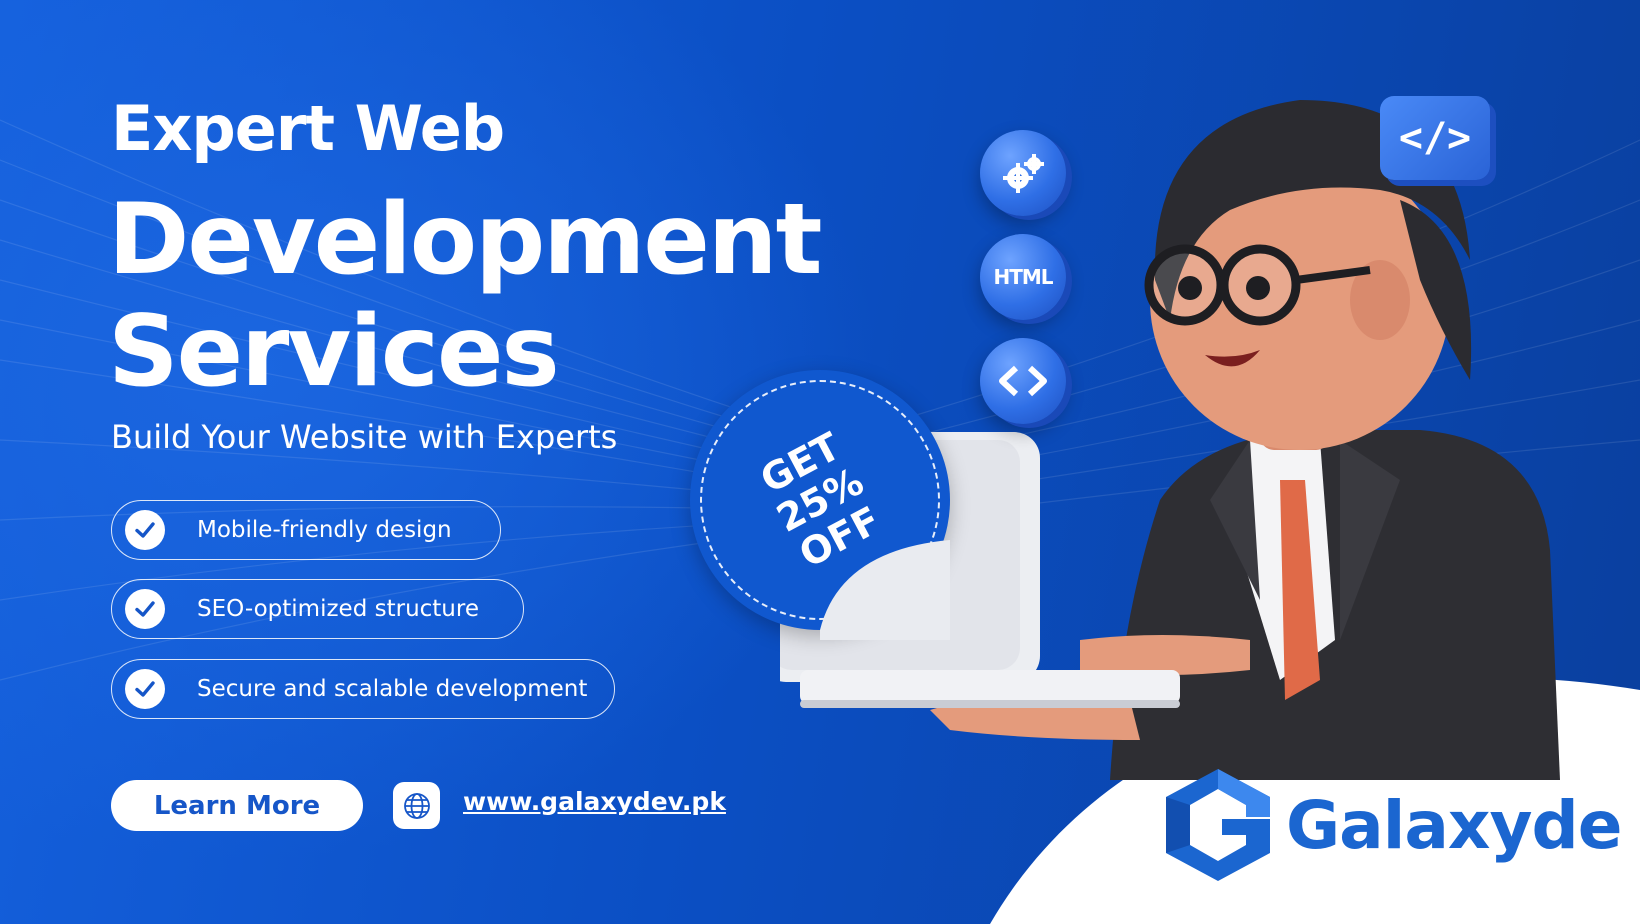 The width and height of the screenshot is (1640, 924). What do you see at coordinates (392, 689) in the screenshot?
I see `feature-label: Secure and scalable development` at bounding box center [392, 689].